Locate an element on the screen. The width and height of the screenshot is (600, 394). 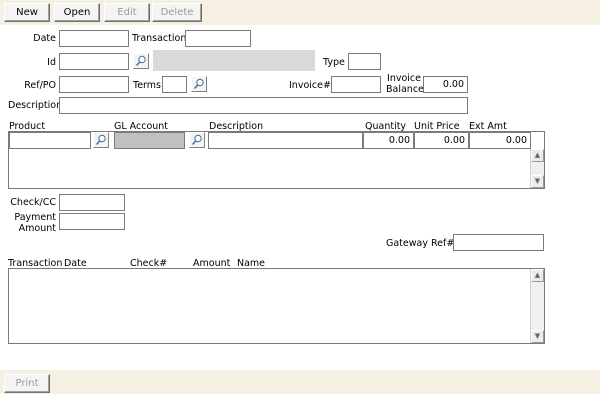
invoice-balance-label-line1: Invoice is located at coordinates (404, 78).